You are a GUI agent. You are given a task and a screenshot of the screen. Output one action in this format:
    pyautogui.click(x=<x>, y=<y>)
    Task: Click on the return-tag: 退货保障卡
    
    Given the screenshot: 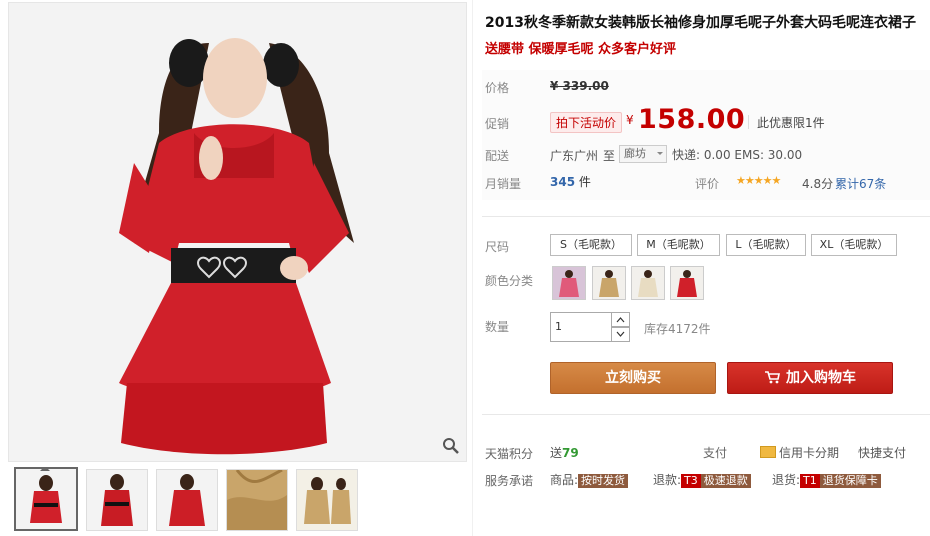 What is the action you would take?
    pyautogui.click(x=850, y=481)
    